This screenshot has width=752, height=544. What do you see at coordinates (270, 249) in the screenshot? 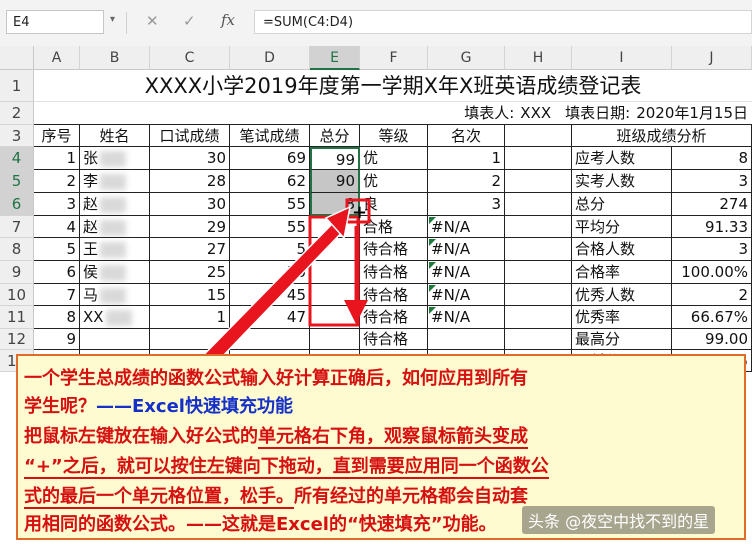
I see `written-score: 5` at bounding box center [270, 249].